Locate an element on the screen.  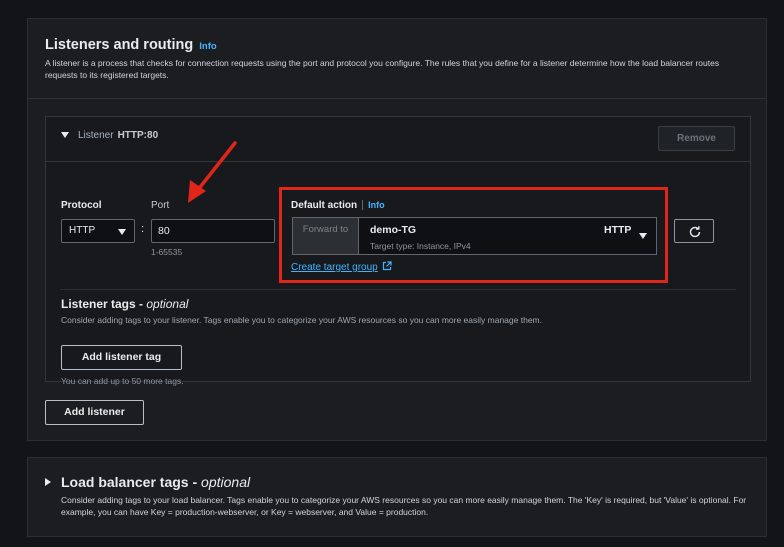
tags-divider is located at coordinates (398, 289).